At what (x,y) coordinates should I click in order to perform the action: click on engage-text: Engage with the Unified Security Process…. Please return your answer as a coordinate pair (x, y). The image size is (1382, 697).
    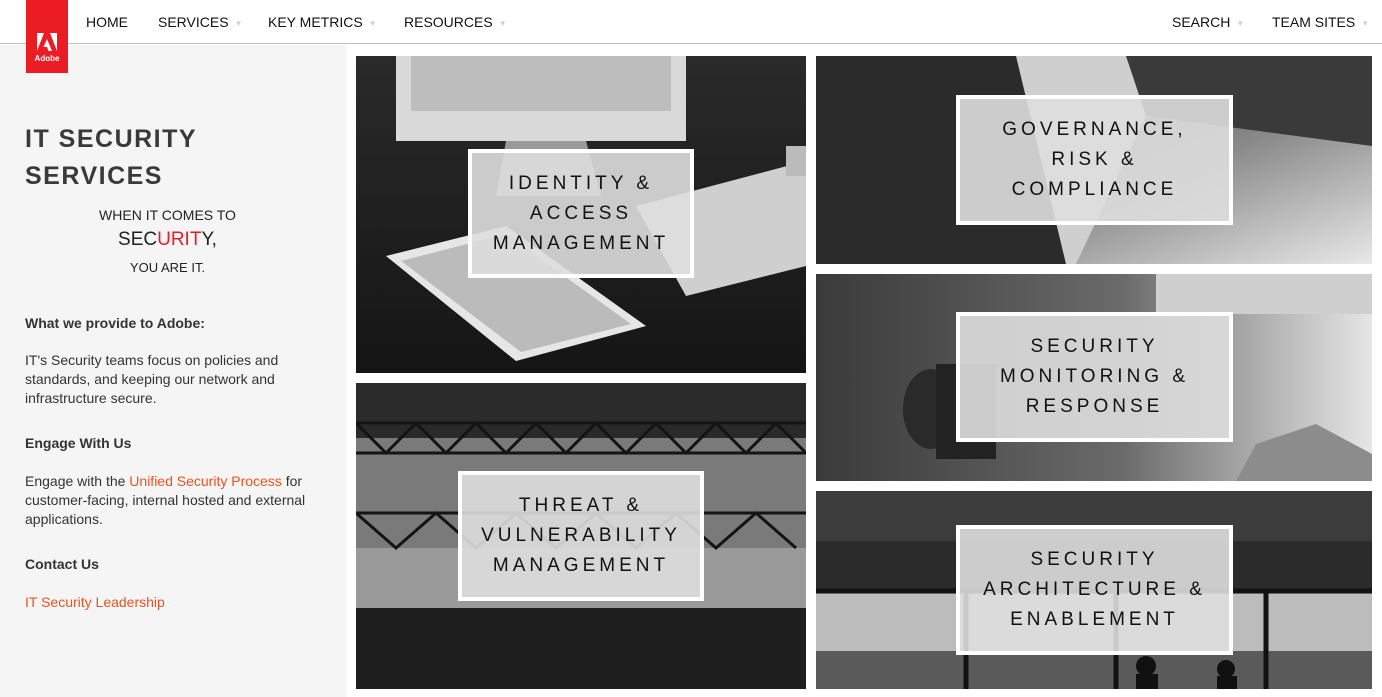
    Looking at the image, I should click on (172, 500).